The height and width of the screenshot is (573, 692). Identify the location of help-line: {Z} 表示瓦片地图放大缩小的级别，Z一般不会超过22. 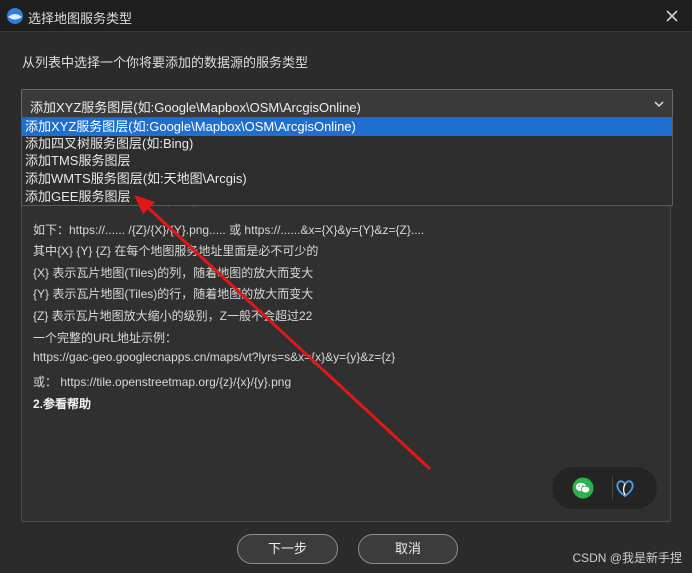
(173, 316).